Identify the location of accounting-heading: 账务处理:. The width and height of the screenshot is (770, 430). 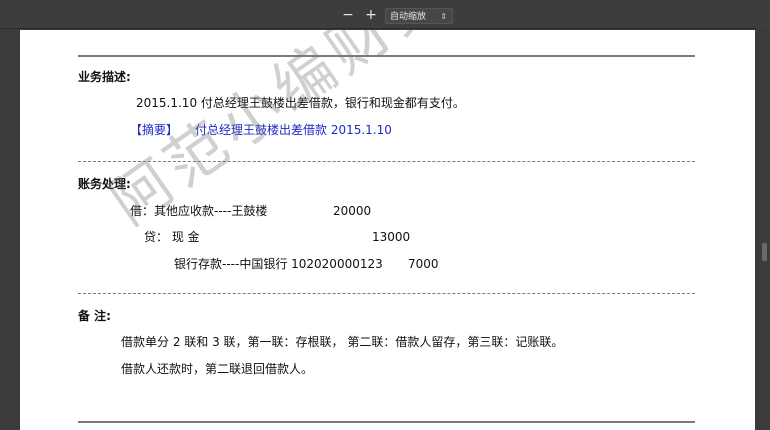
(104, 184).